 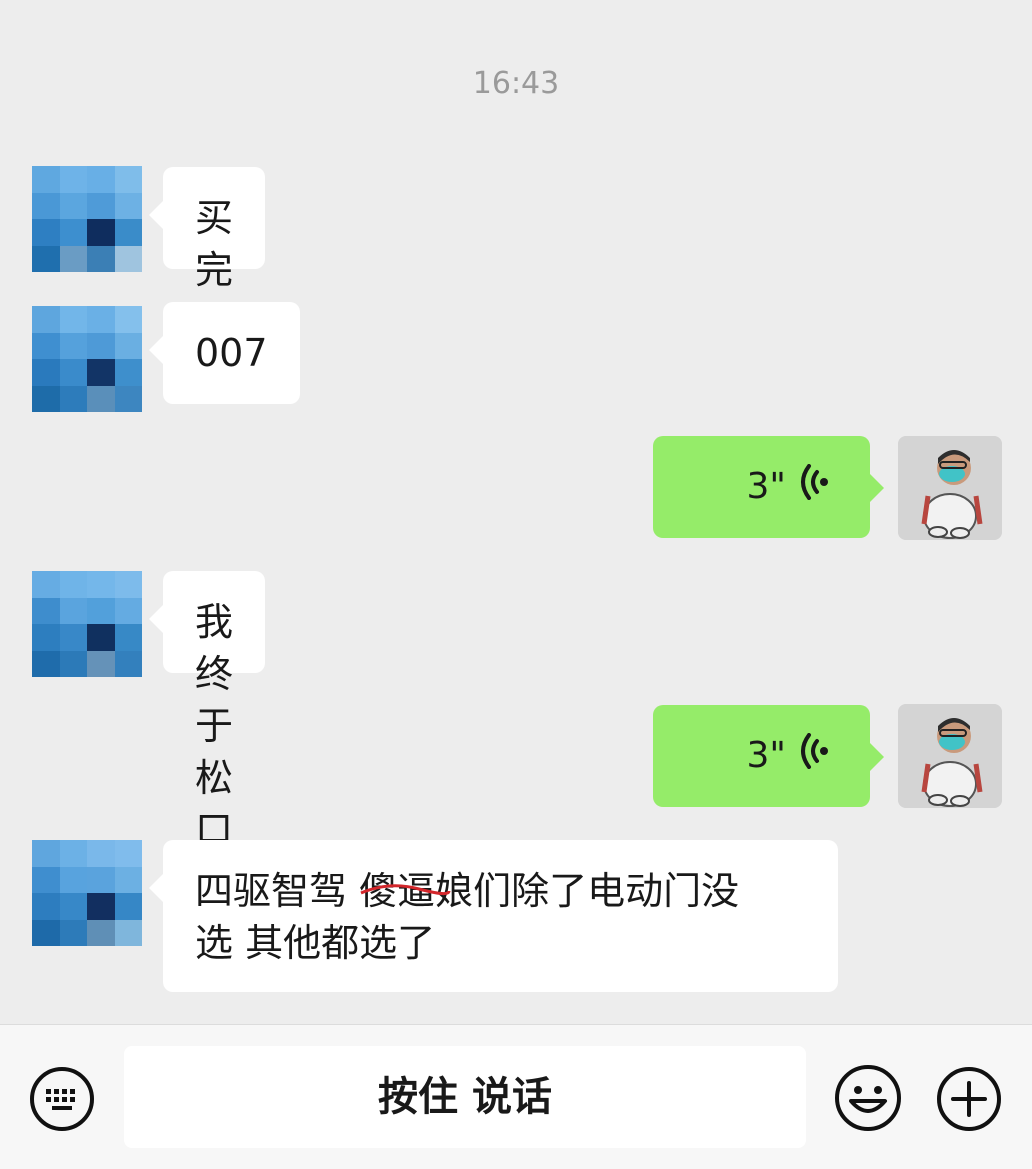 I want to click on red-scribble-icon, so click(x=405, y=890).